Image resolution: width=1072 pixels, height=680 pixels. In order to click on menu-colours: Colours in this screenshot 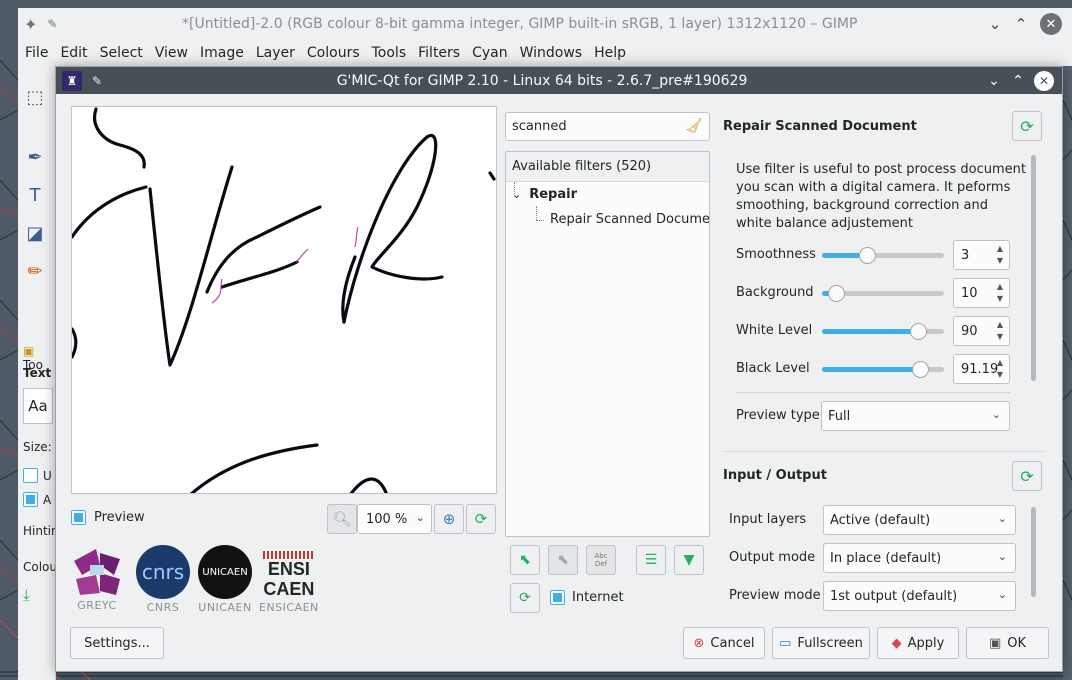, I will do `click(333, 53)`.